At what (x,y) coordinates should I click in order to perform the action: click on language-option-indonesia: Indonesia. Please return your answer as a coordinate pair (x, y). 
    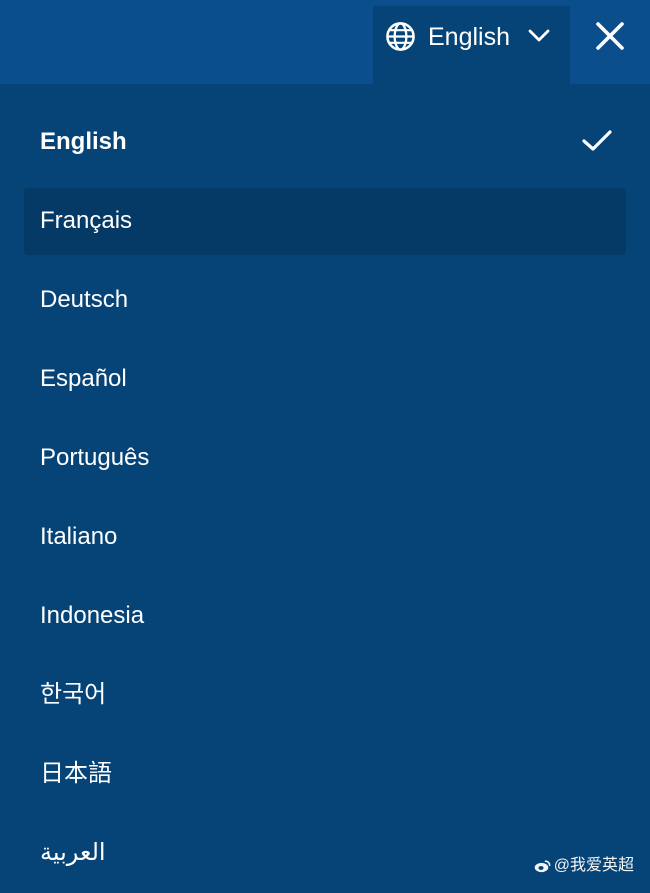
    Looking at the image, I should click on (325, 616).